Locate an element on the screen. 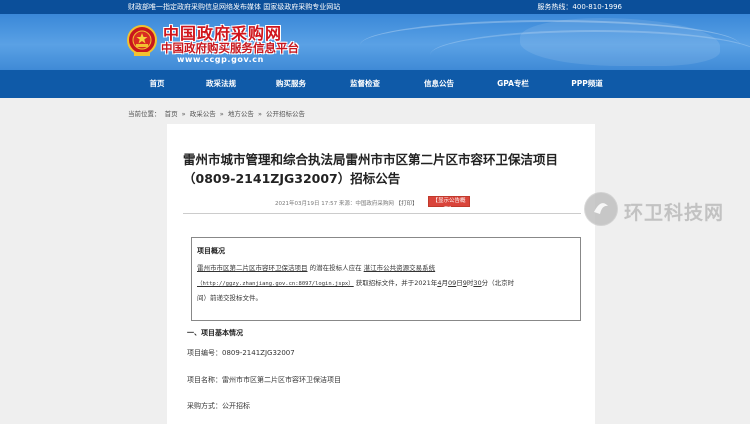  nav-item-gpa: GPA专栏 is located at coordinates (513, 84).